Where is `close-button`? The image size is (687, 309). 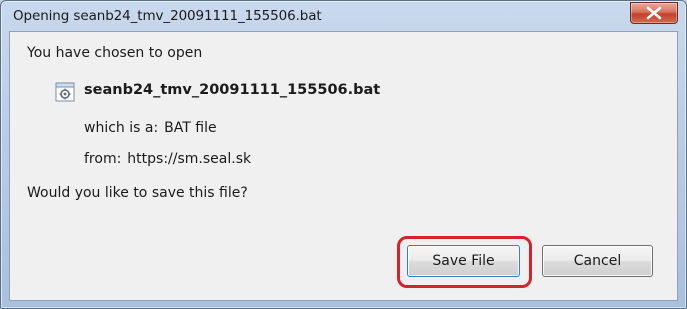 close-button is located at coordinates (654, 13).